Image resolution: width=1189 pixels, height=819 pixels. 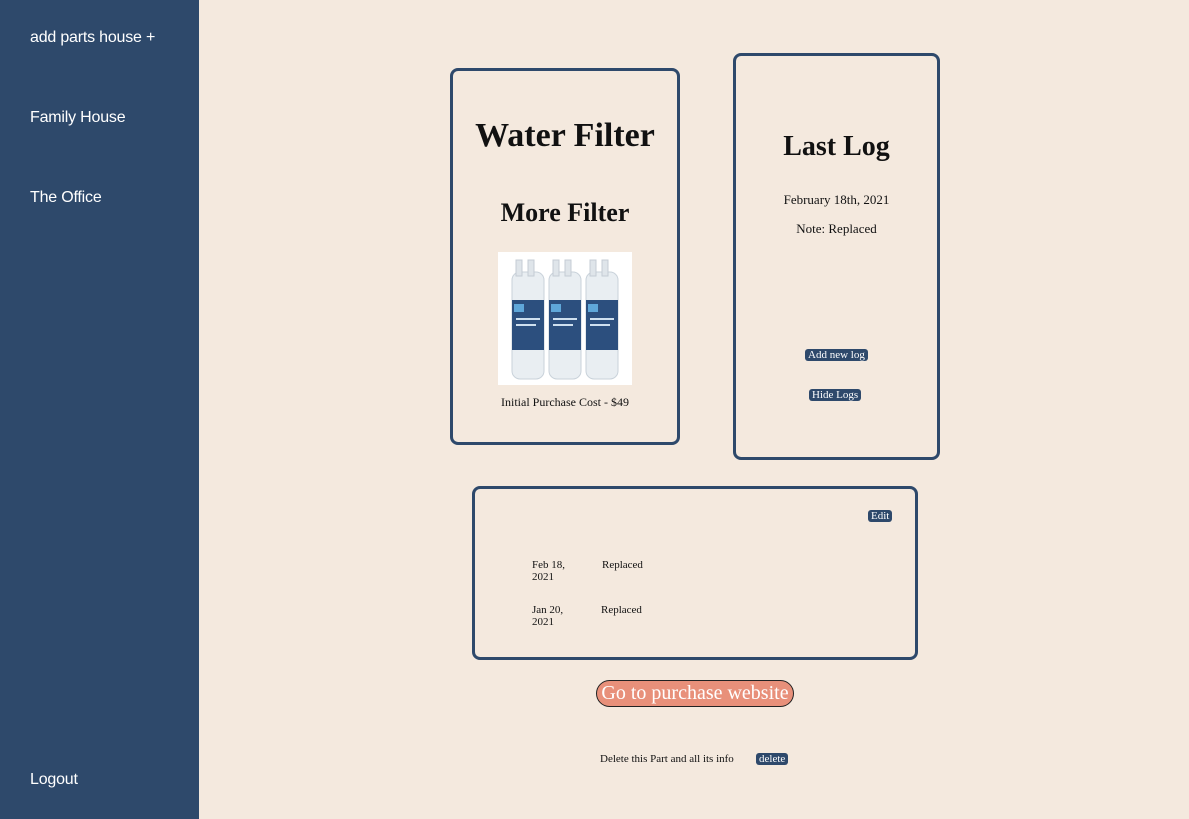 I want to click on hide-logs-button: Hide Logs, so click(x=835, y=395).